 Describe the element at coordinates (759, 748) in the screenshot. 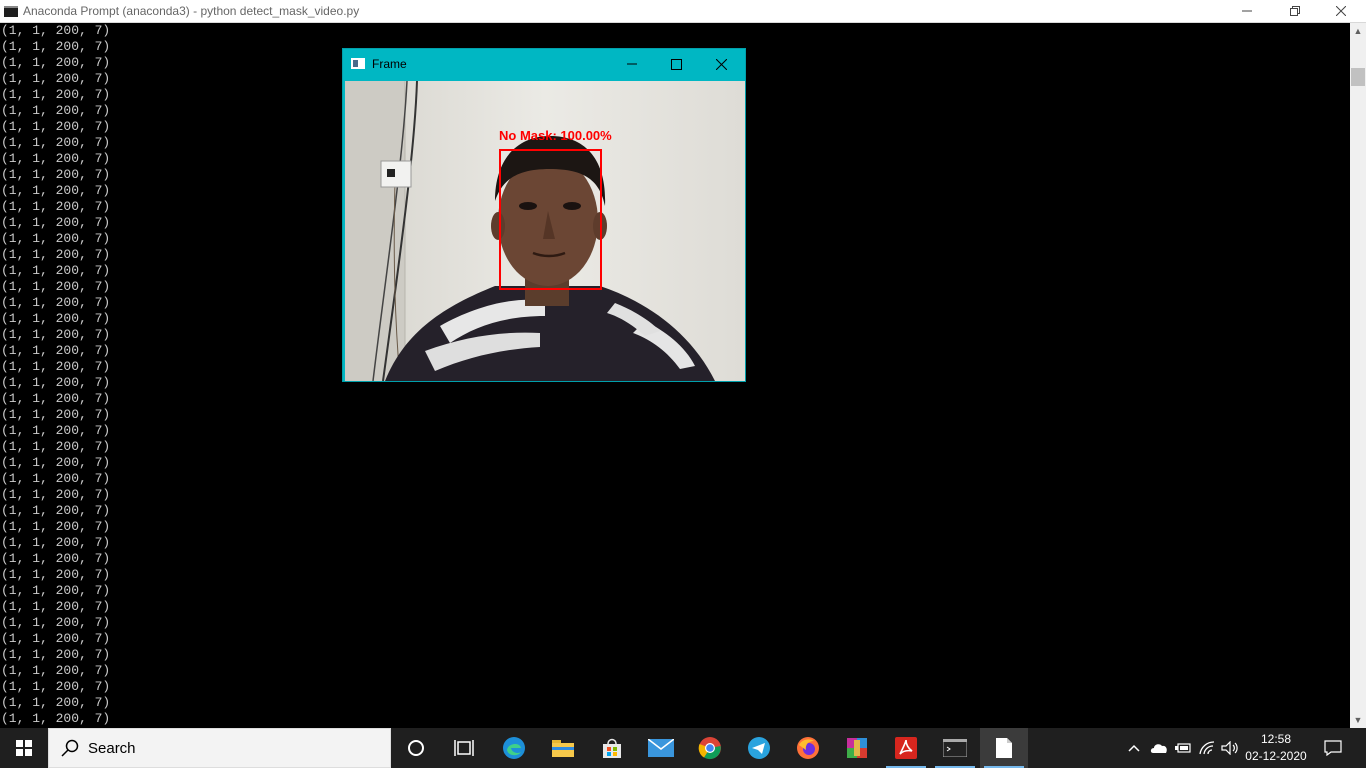

I see `telegram-icon` at that location.